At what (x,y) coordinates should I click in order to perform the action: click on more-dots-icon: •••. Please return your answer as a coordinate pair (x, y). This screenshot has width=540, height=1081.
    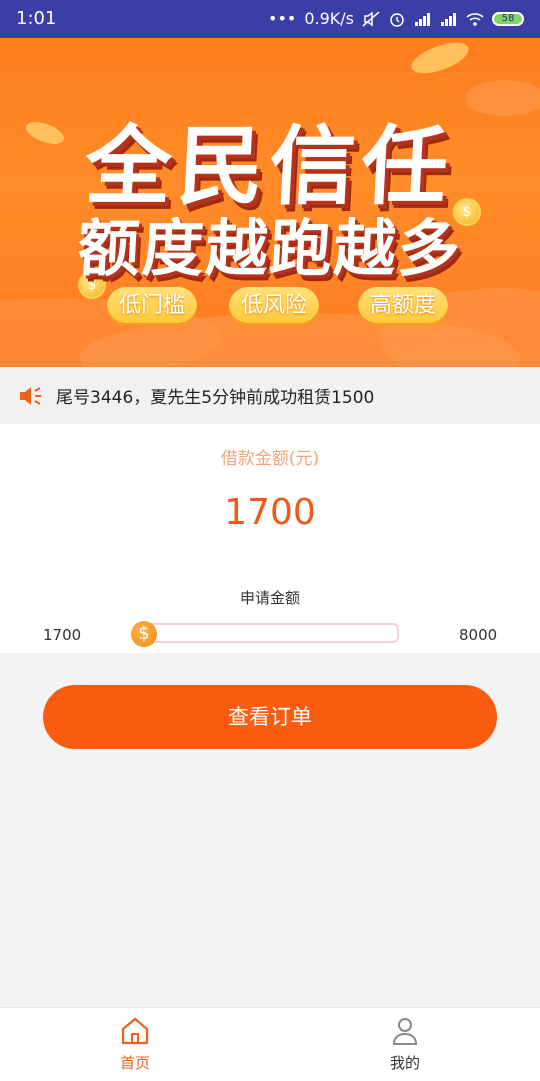
    Looking at the image, I should click on (282, 18).